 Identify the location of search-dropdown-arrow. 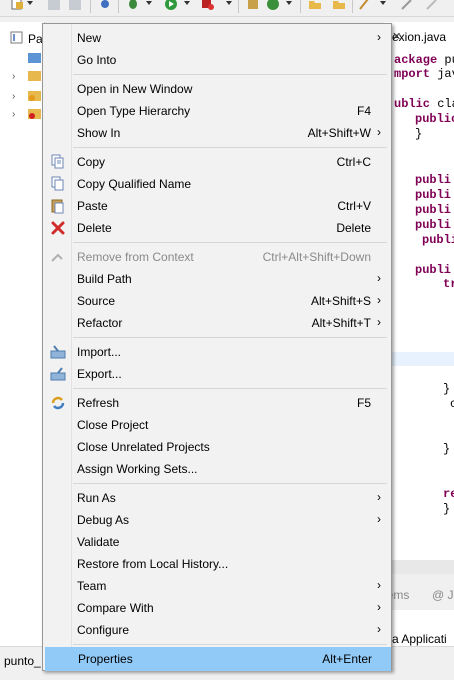
(383, 3).